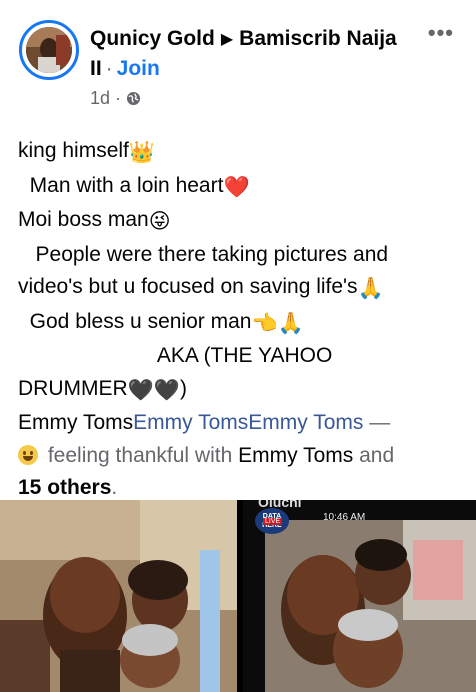  I want to click on more-options-button: •••, so click(441, 33).